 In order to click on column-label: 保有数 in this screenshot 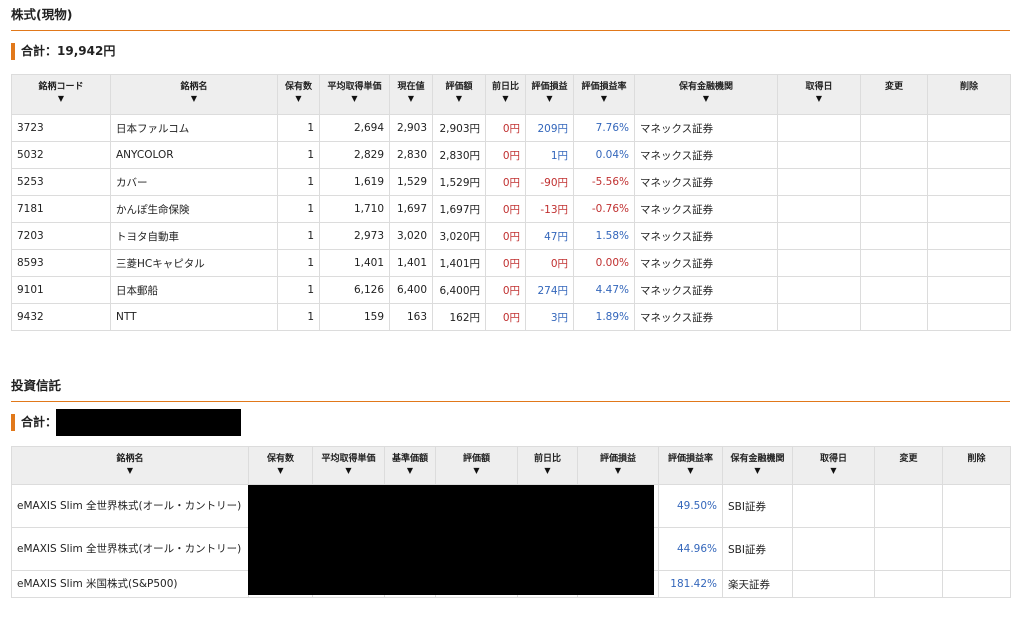, I will do `click(280, 459)`.